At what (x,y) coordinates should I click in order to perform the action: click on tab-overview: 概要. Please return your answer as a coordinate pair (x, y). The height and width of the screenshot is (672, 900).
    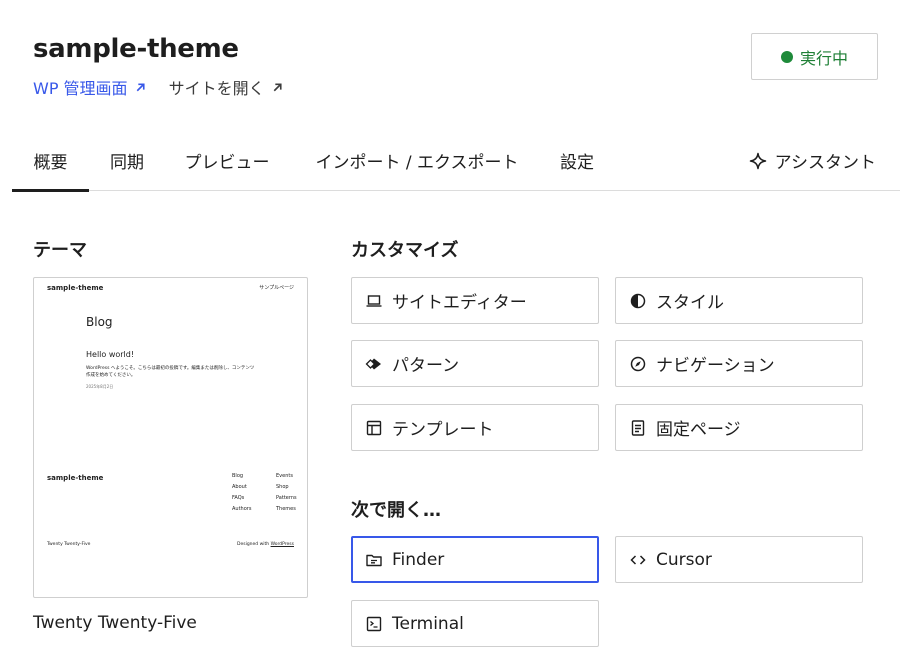
    Looking at the image, I should click on (50, 161).